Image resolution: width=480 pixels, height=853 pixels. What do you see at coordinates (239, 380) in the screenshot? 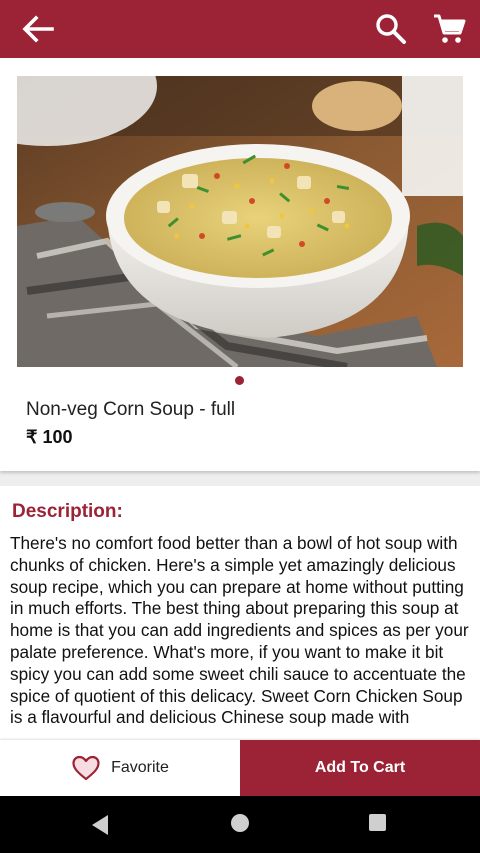
I see `carousel-indicator-dot` at bounding box center [239, 380].